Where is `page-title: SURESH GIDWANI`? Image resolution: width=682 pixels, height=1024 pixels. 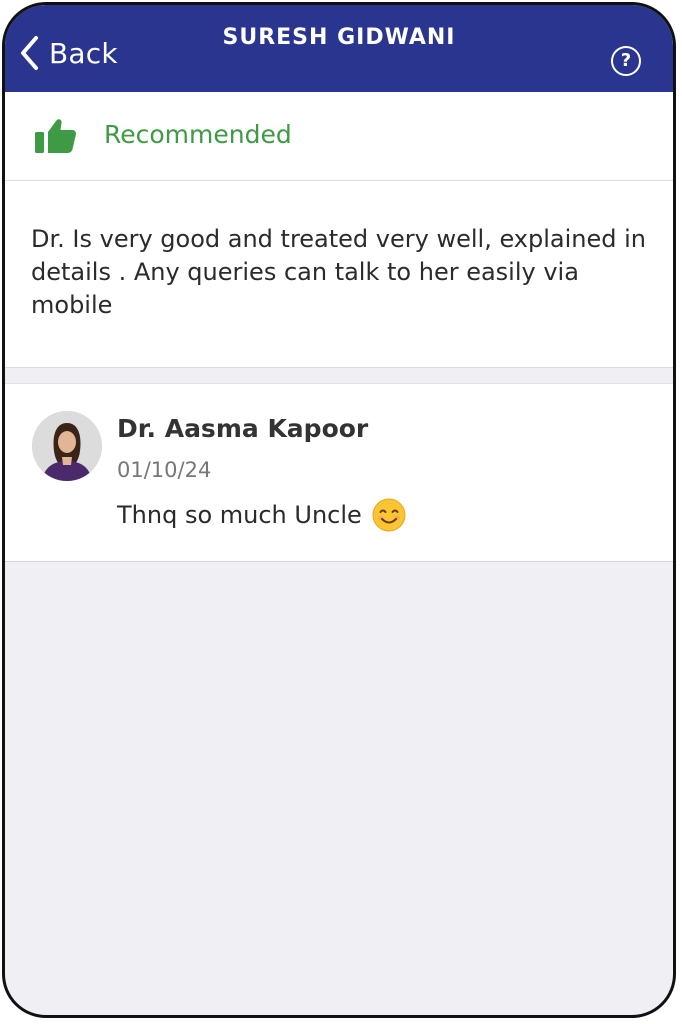 page-title: SURESH GIDWANI is located at coordinates (339, 37).